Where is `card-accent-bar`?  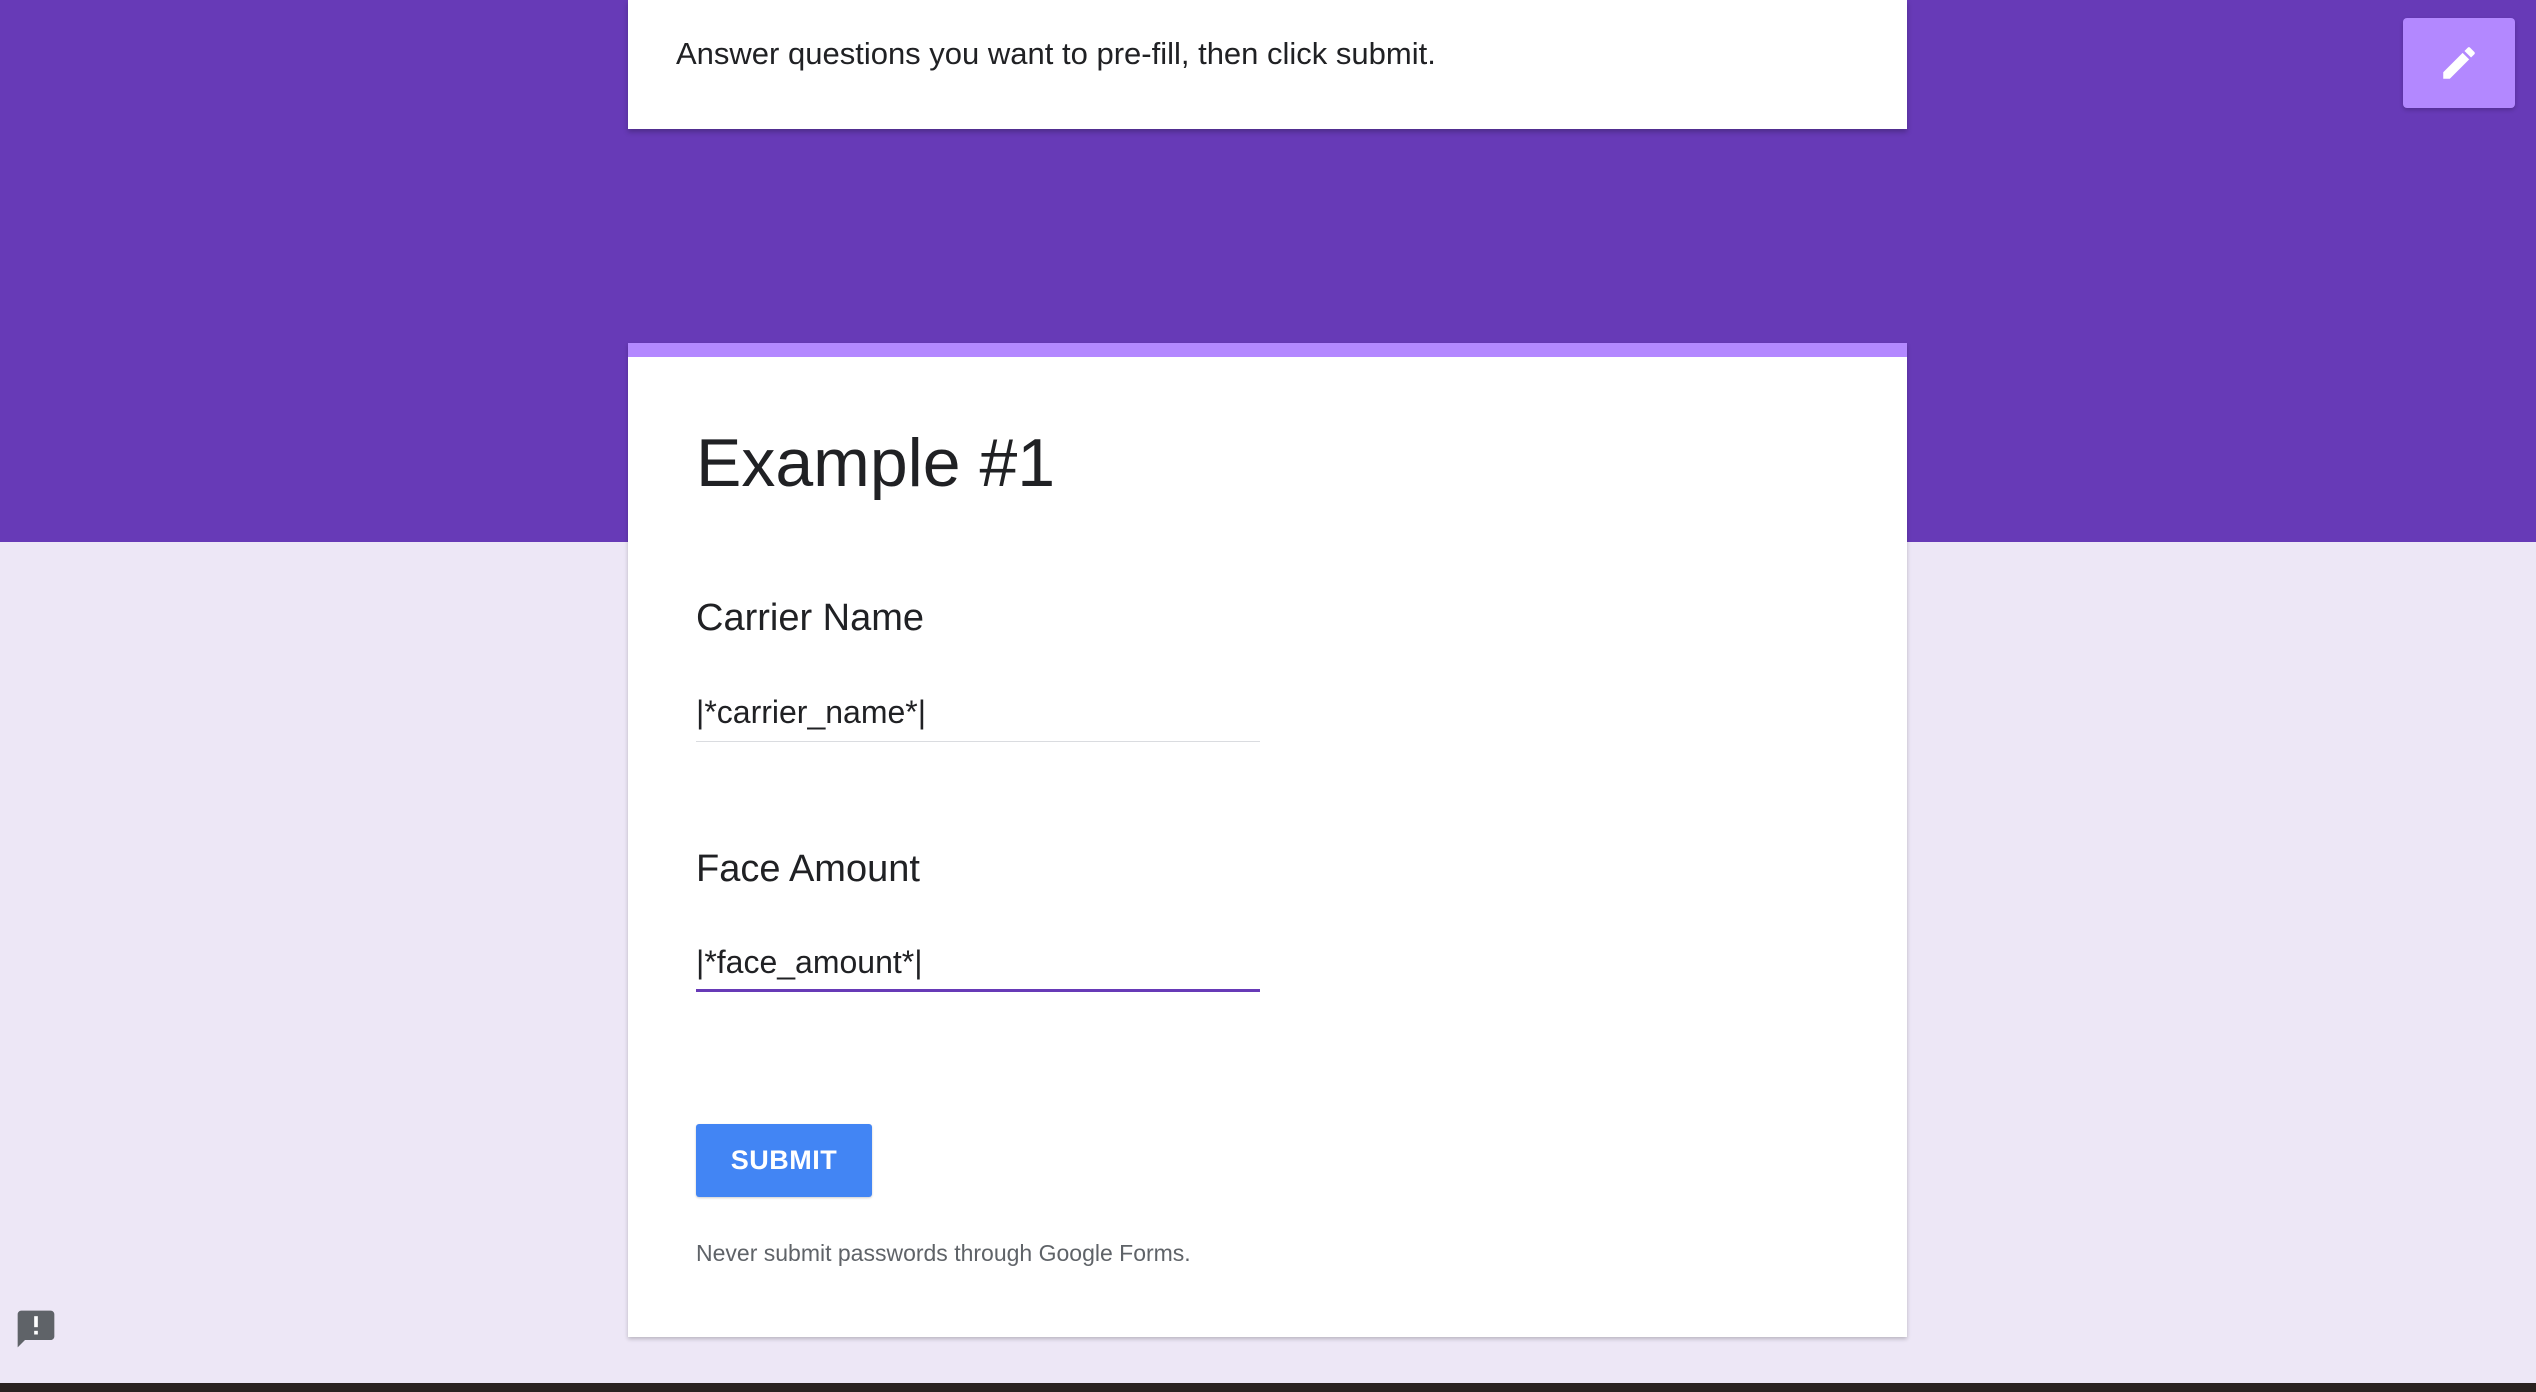 card-accent-bar is located at coordinates (1267, 350).